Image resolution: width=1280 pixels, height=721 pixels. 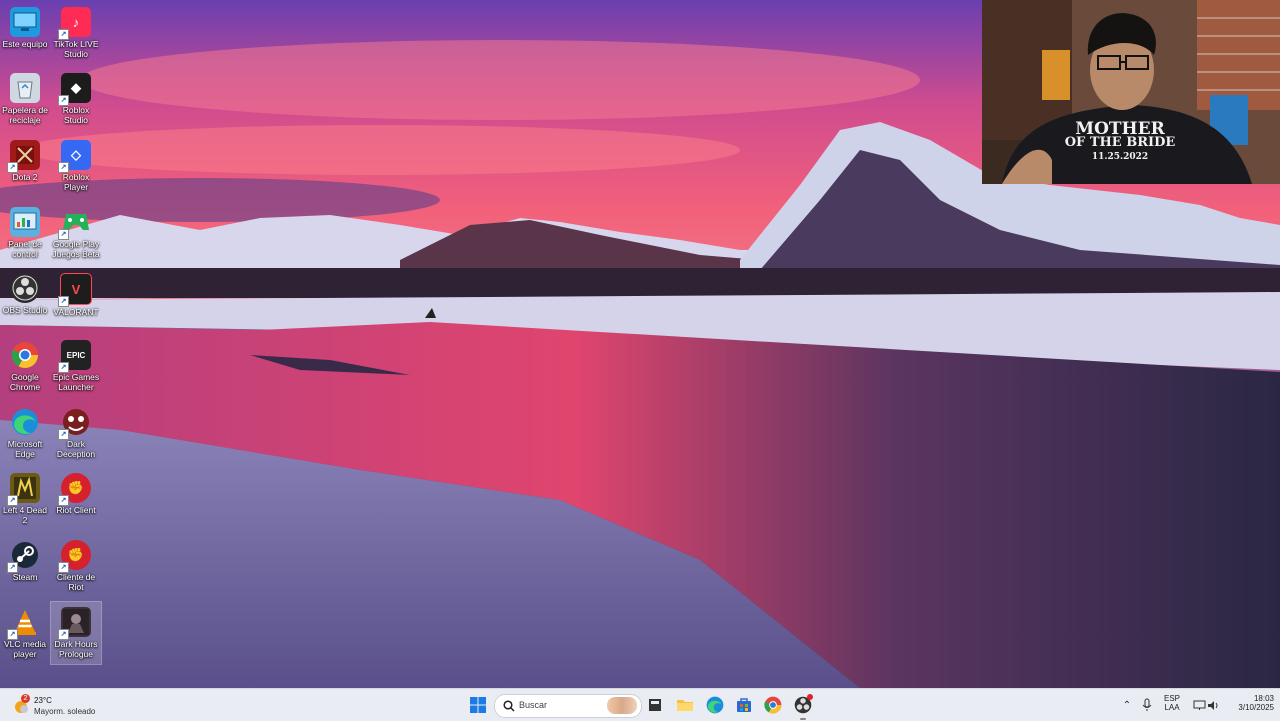 I want to click on search-highlight-image, so click(x=622, y=705).